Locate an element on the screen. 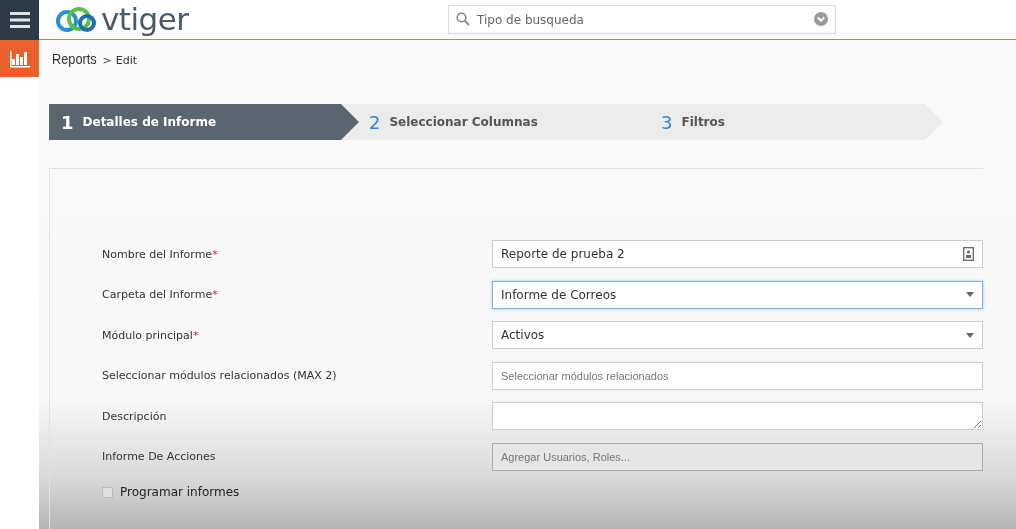 The width and height of the screenshot is (1016, 529). field-label: Módulo principal* is located at coordinates (151, 335).